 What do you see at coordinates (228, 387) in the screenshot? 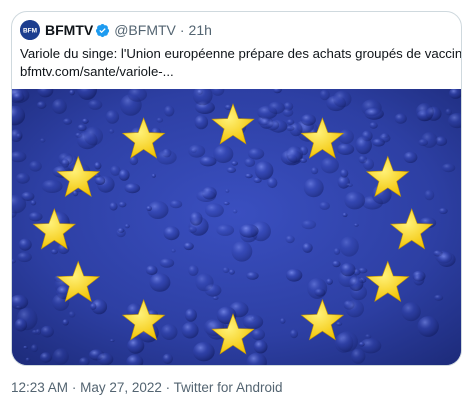
I see `tweet-client: Twitter for Android` at bounding box center [228, 387].